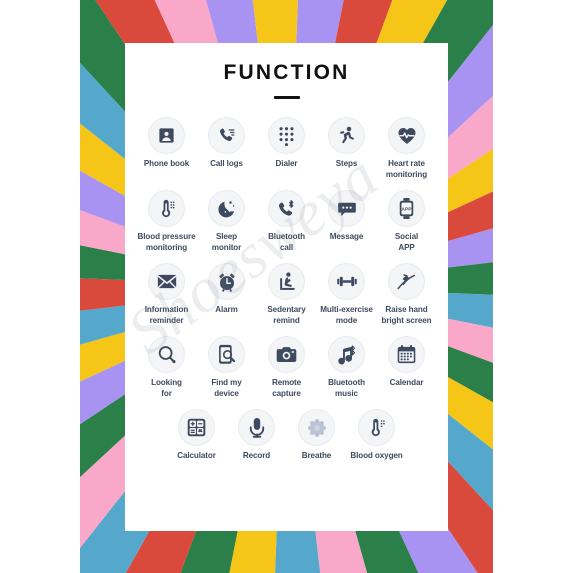 The height and width of the screenshot is (573, 573). What do you see at coordinates (166, 315) in the screenshot?
I see `function-item-label: Information reminder` at bounding box center [166, 315].